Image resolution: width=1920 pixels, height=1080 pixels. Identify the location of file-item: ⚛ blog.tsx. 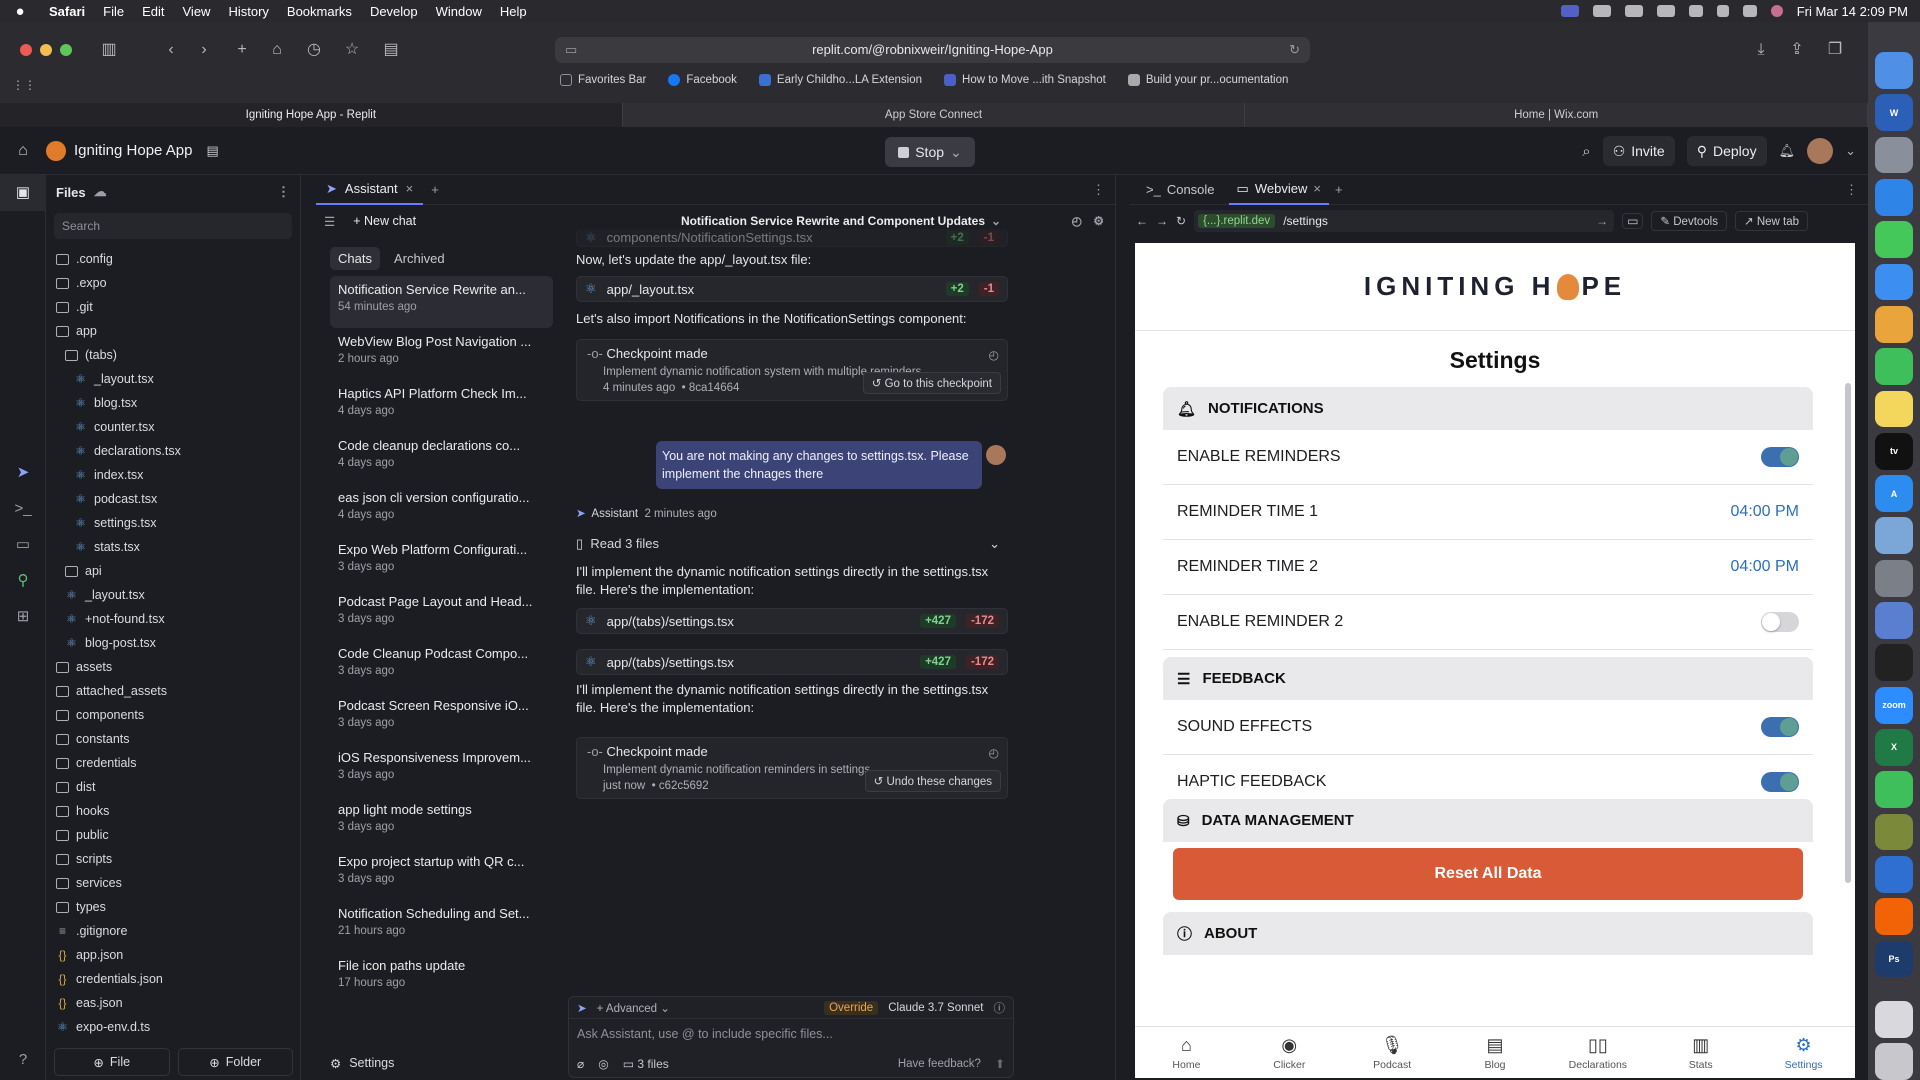
(173, 403).